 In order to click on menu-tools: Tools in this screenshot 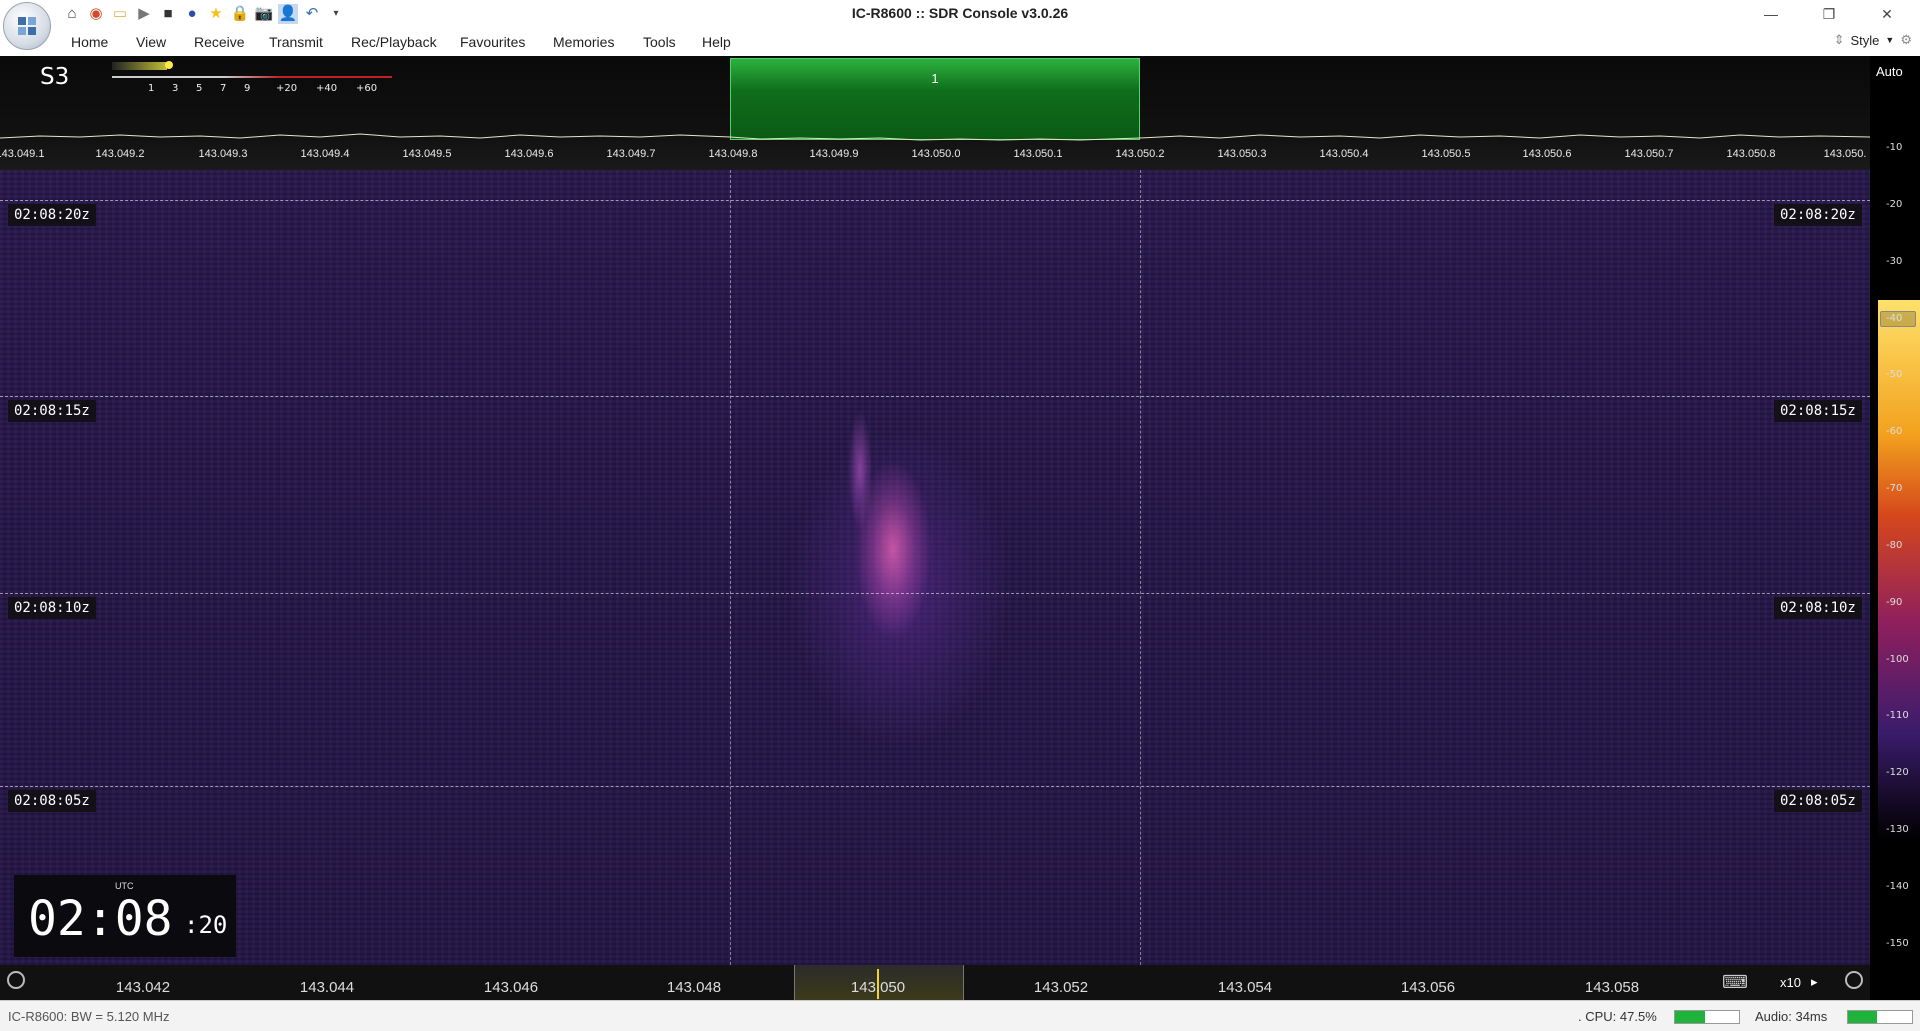, I will do `click(659, 42)`.